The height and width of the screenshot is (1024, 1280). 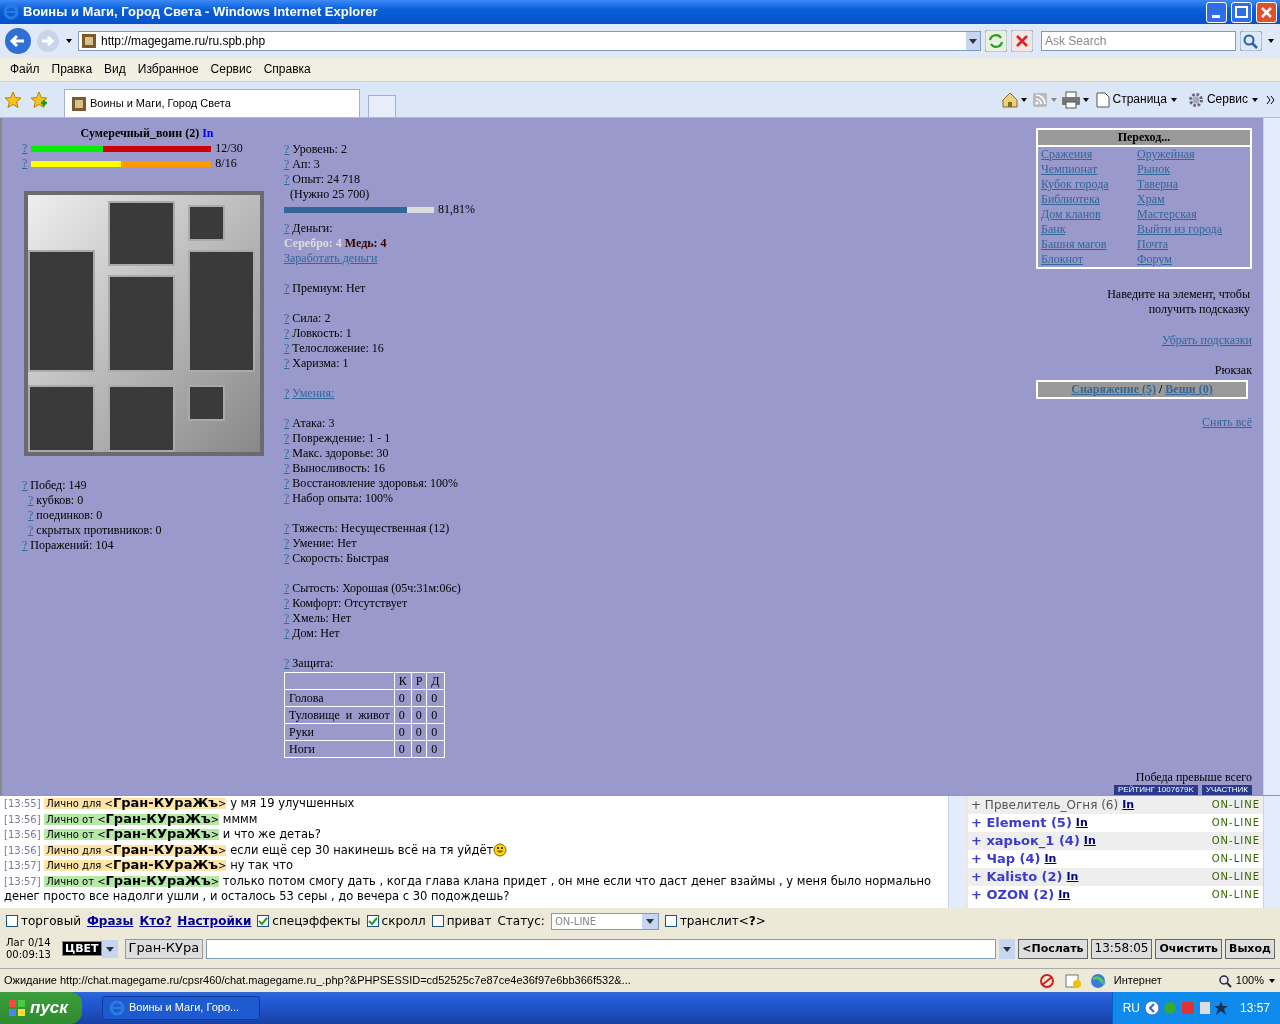 I want to click on menu-item: Вид, so click(x=115, y=69).